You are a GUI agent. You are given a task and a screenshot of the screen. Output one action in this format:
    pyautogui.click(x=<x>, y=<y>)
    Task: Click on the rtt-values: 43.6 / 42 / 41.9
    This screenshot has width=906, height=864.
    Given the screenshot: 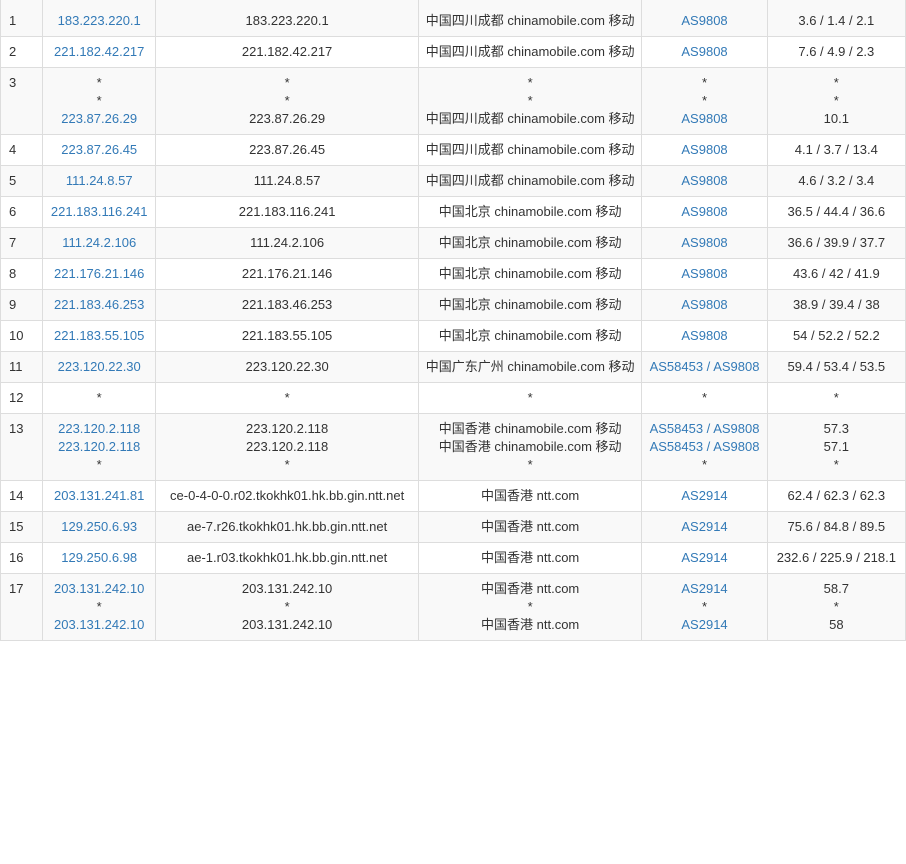 What is the action you would take?
    pyautogui.click(x=836, y=273)
    